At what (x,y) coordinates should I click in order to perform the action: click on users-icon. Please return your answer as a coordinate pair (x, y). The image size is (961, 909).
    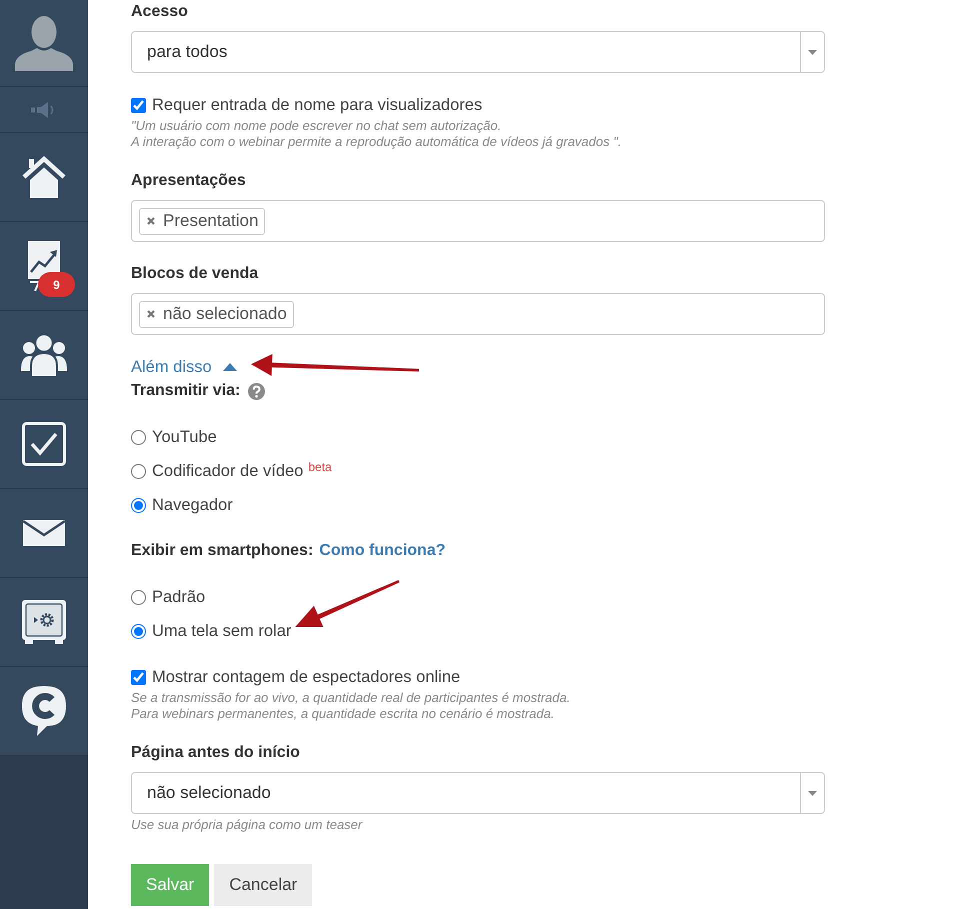
    Looking at the image, I should click on (44, 355).